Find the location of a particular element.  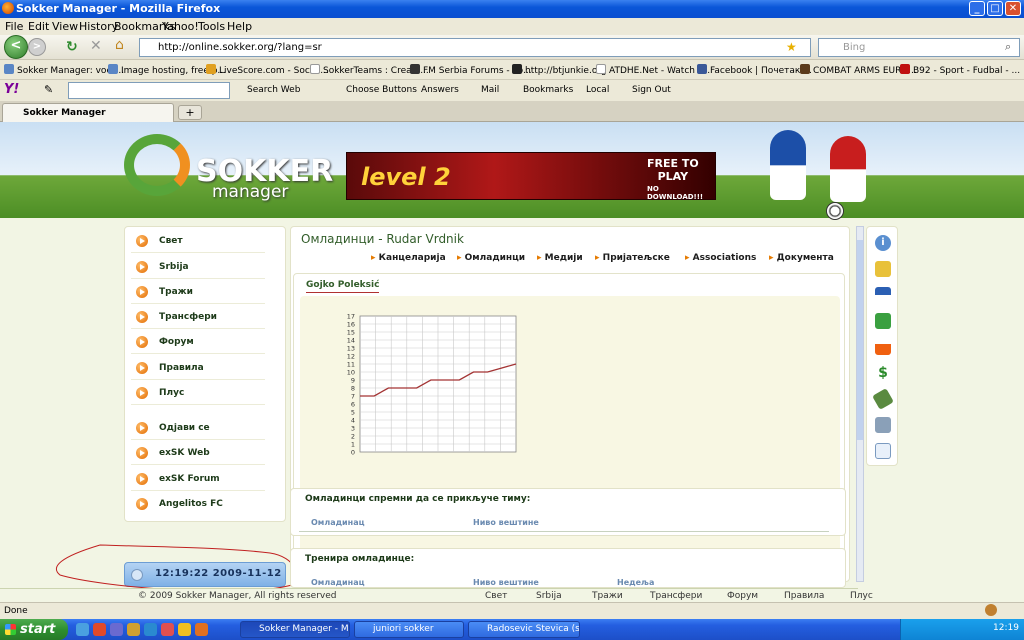

subnav-documents: Документа is located at coordinates (801, 258).